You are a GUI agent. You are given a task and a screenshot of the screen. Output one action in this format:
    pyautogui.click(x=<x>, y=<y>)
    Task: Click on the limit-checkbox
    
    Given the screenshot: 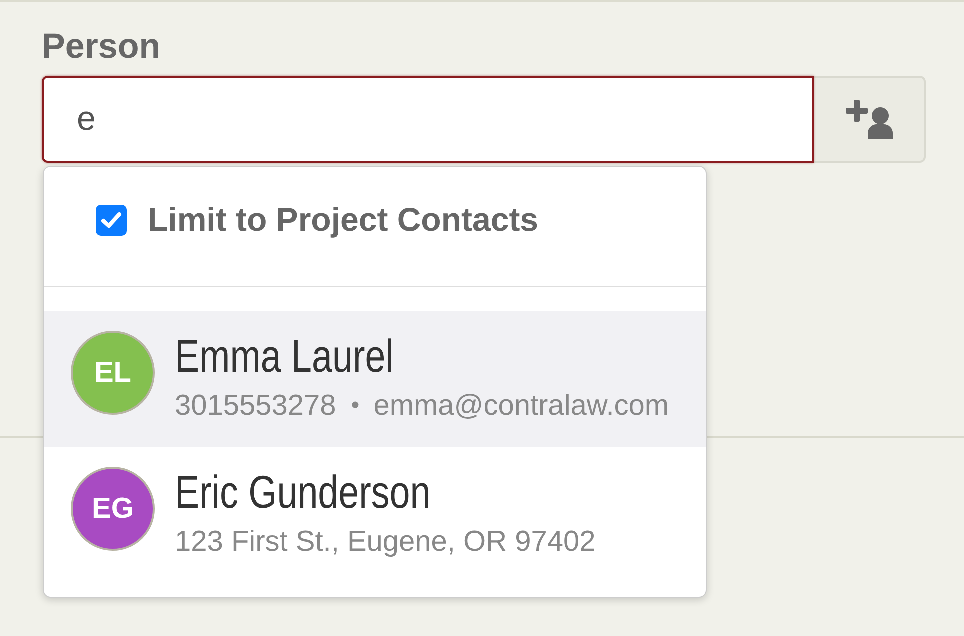 What is the action you would take?
    pyautogui.click(x=111, y=220)
    